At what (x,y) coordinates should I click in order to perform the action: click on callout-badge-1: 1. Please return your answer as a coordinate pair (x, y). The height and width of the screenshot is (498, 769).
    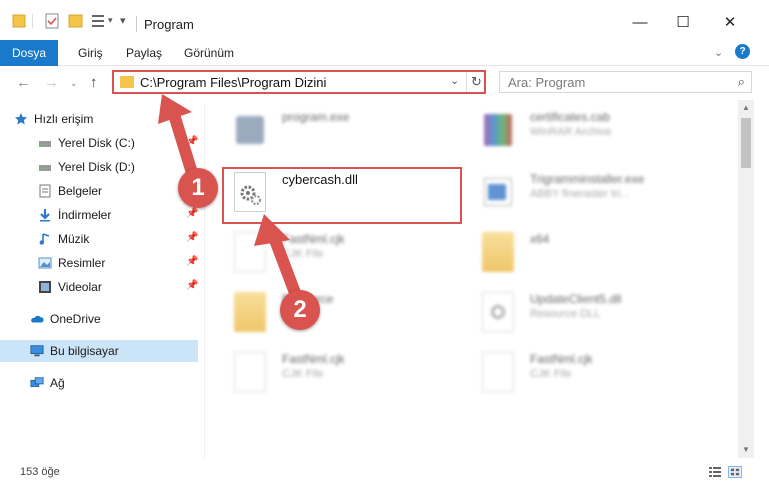
    Looking at the image, I should click on (198, 188).